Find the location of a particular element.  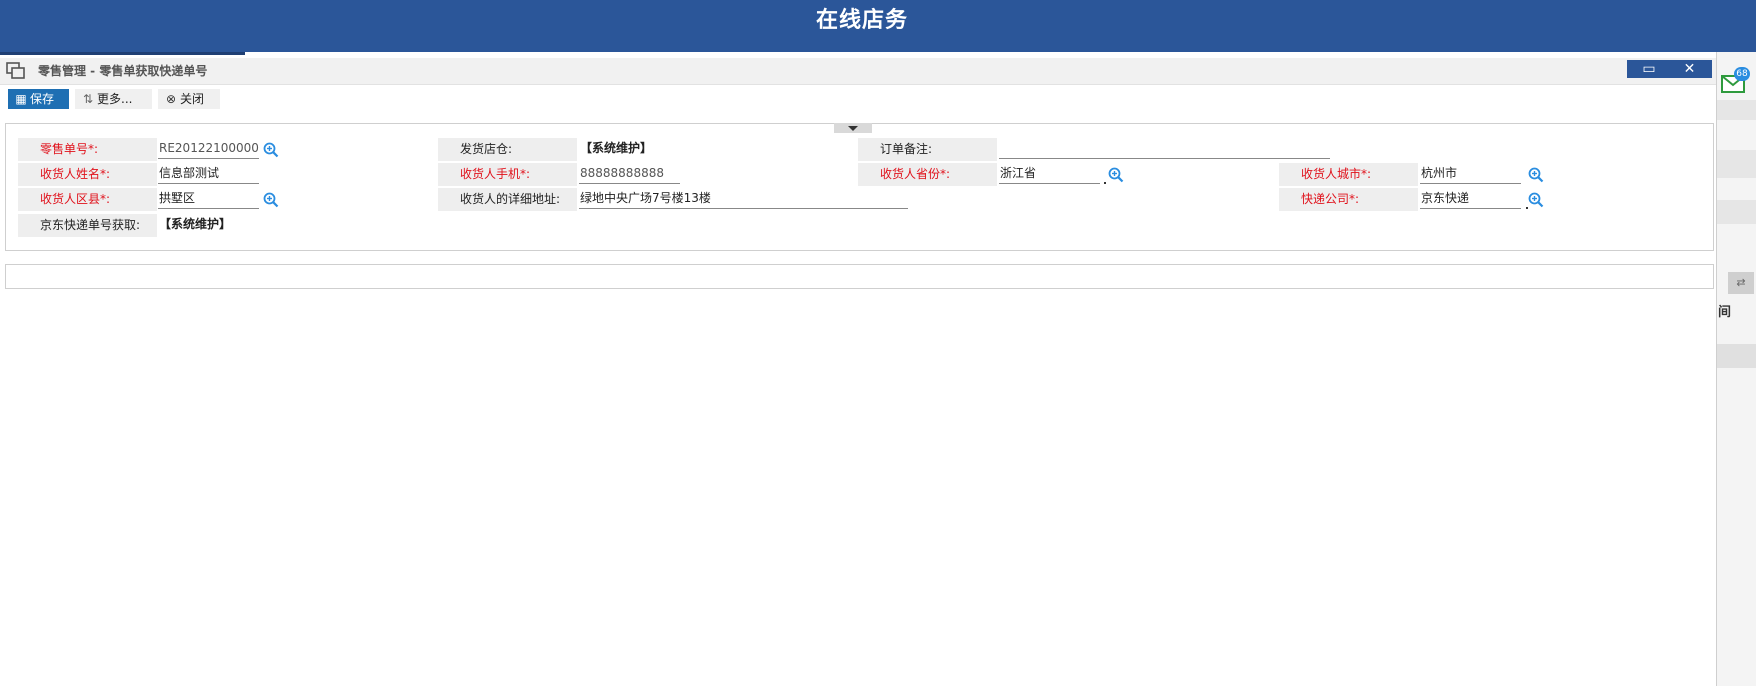

recv-address-label: 收货人的详细地址: is located at coordinates (507, 199).